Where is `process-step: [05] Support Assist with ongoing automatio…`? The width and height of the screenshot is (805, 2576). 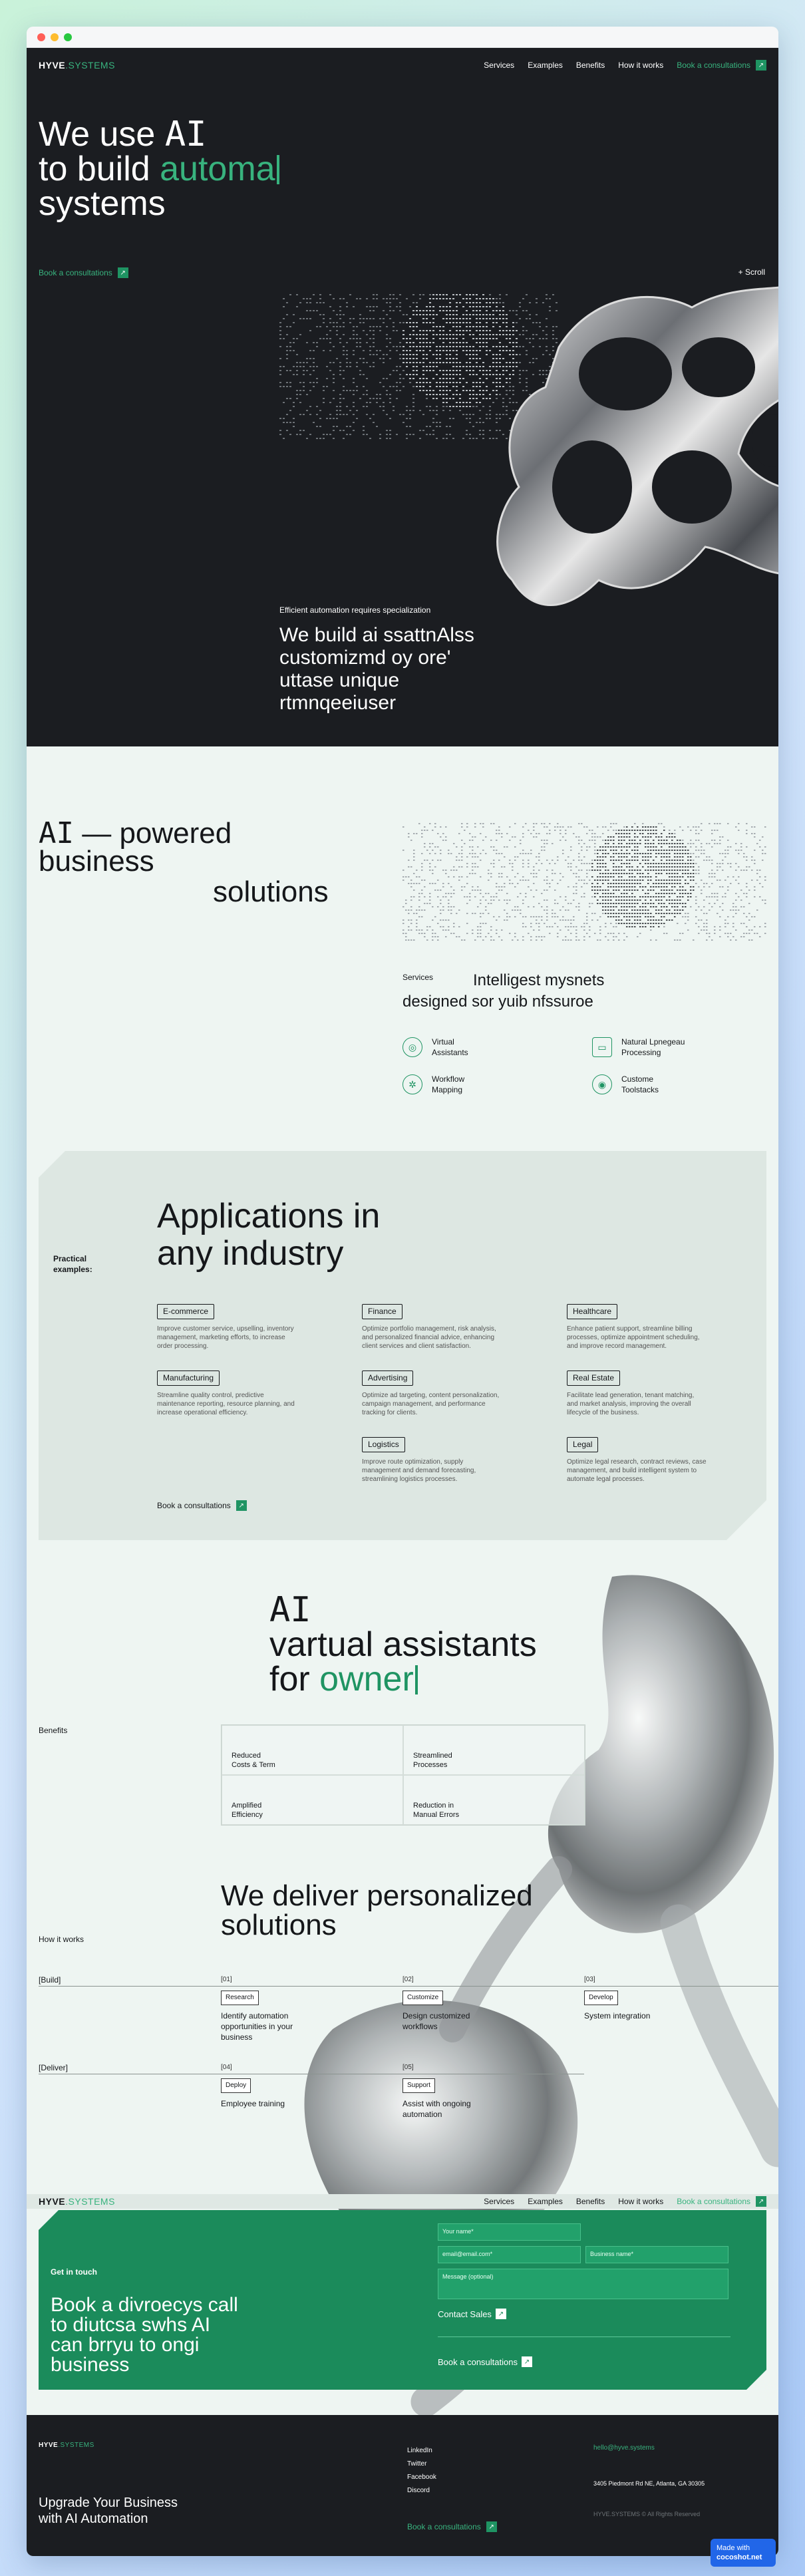 process-step: [05] Support Assist with ongoing automatio… is located at coordinates (475, 2091).